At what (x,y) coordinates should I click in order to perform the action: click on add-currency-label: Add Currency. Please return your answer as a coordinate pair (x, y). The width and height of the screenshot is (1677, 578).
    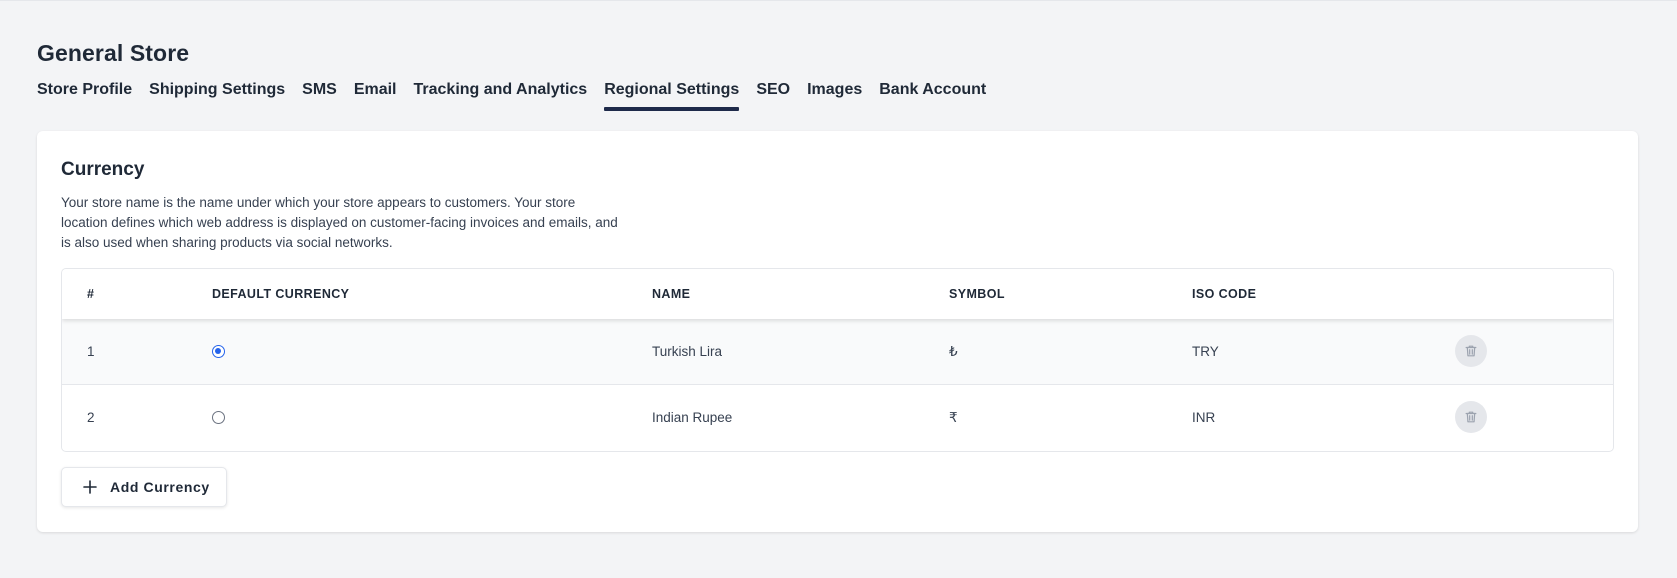
    Looking at the image, I should click on (160, 487).